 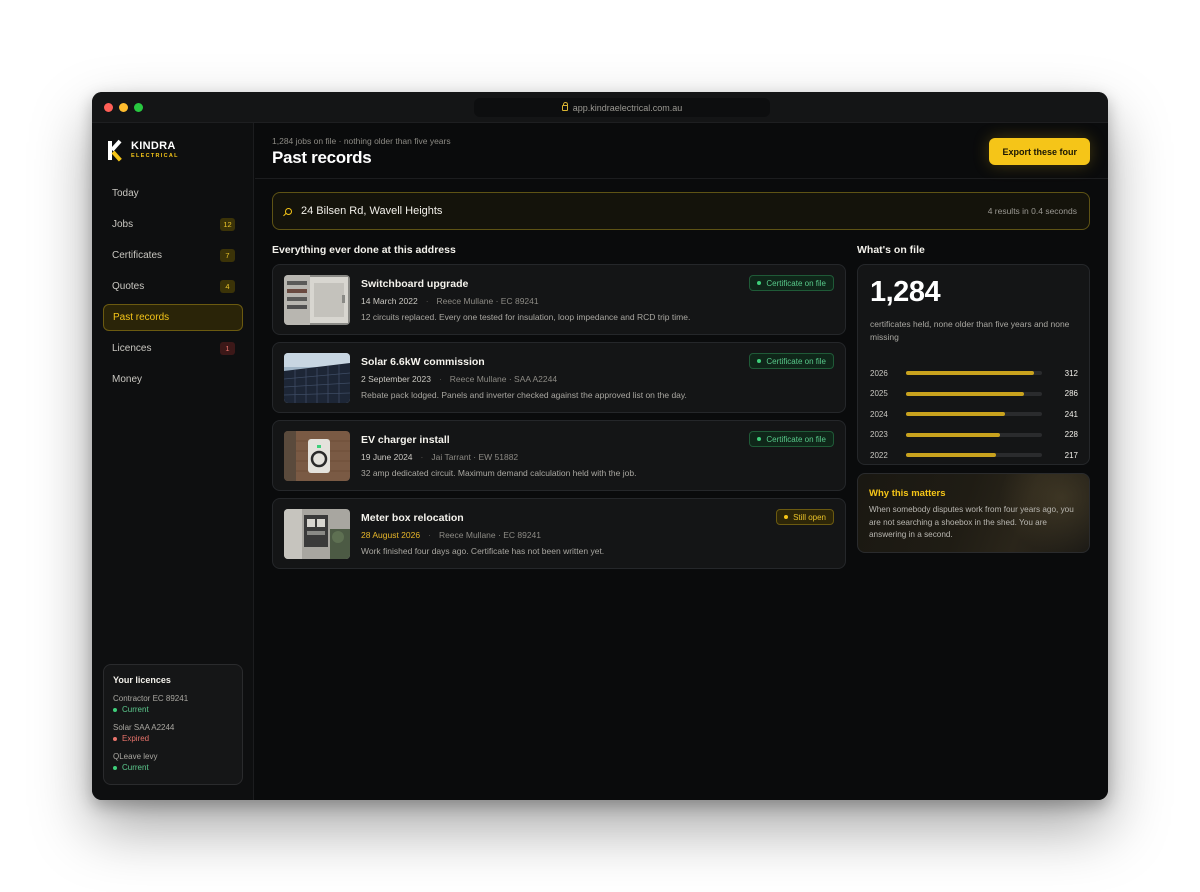 What do you see at coordinates (387, 457) in the screenshot?
I see `record-date: 19 June 2024` at bounding box center [387, 457].